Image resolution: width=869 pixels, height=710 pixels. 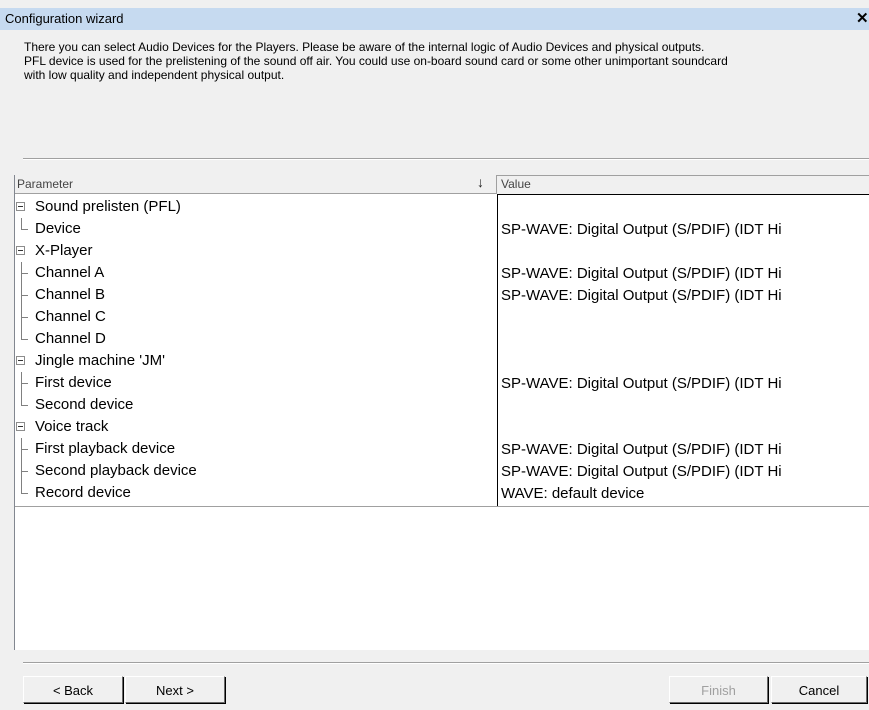 What do you see at coordinates (442, 251) in the screenshot?
I see `tree-group-row: X-Player` at bounding box center [442, 251].